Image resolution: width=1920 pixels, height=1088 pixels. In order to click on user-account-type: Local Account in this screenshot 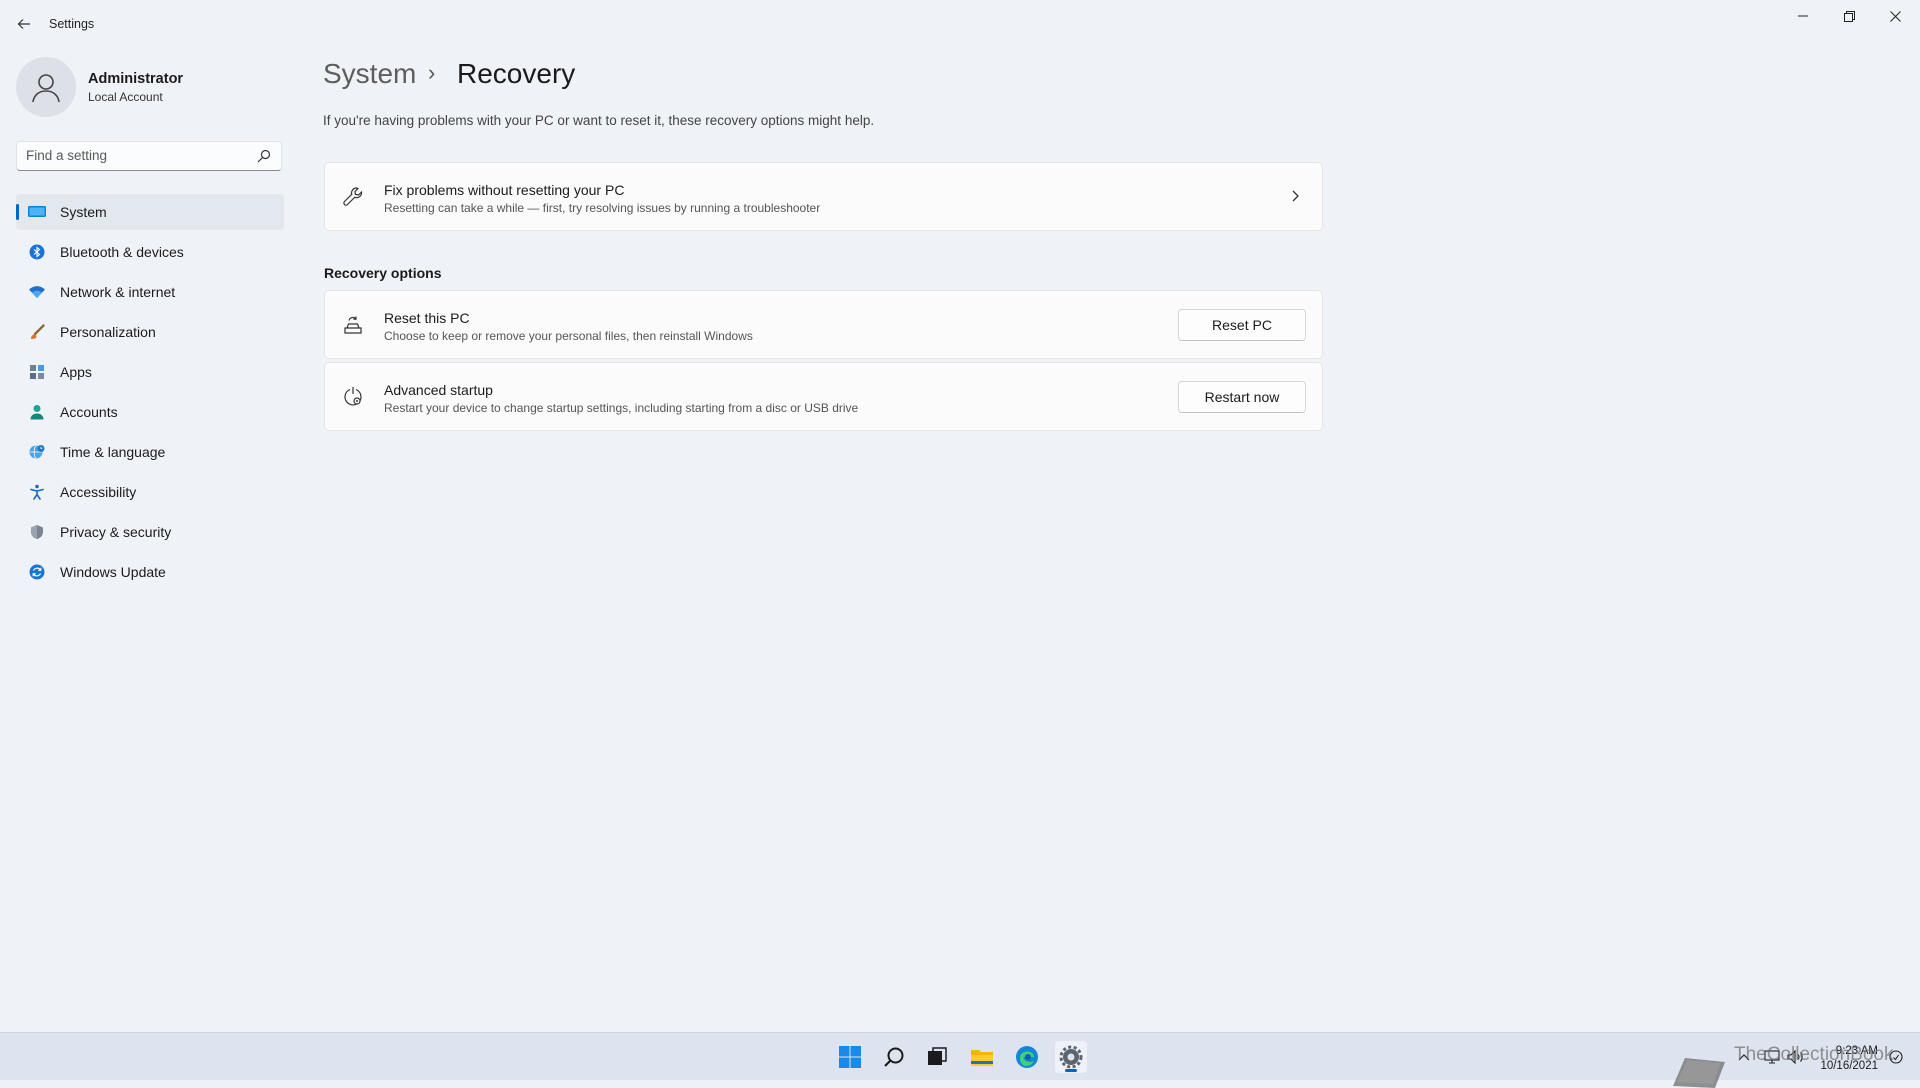, I will do `click(125, 97)`.